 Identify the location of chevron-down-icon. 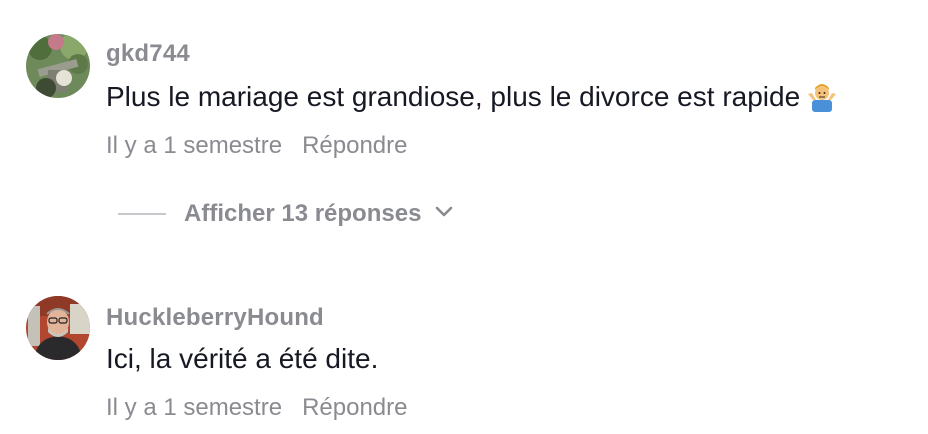
(444, 214).